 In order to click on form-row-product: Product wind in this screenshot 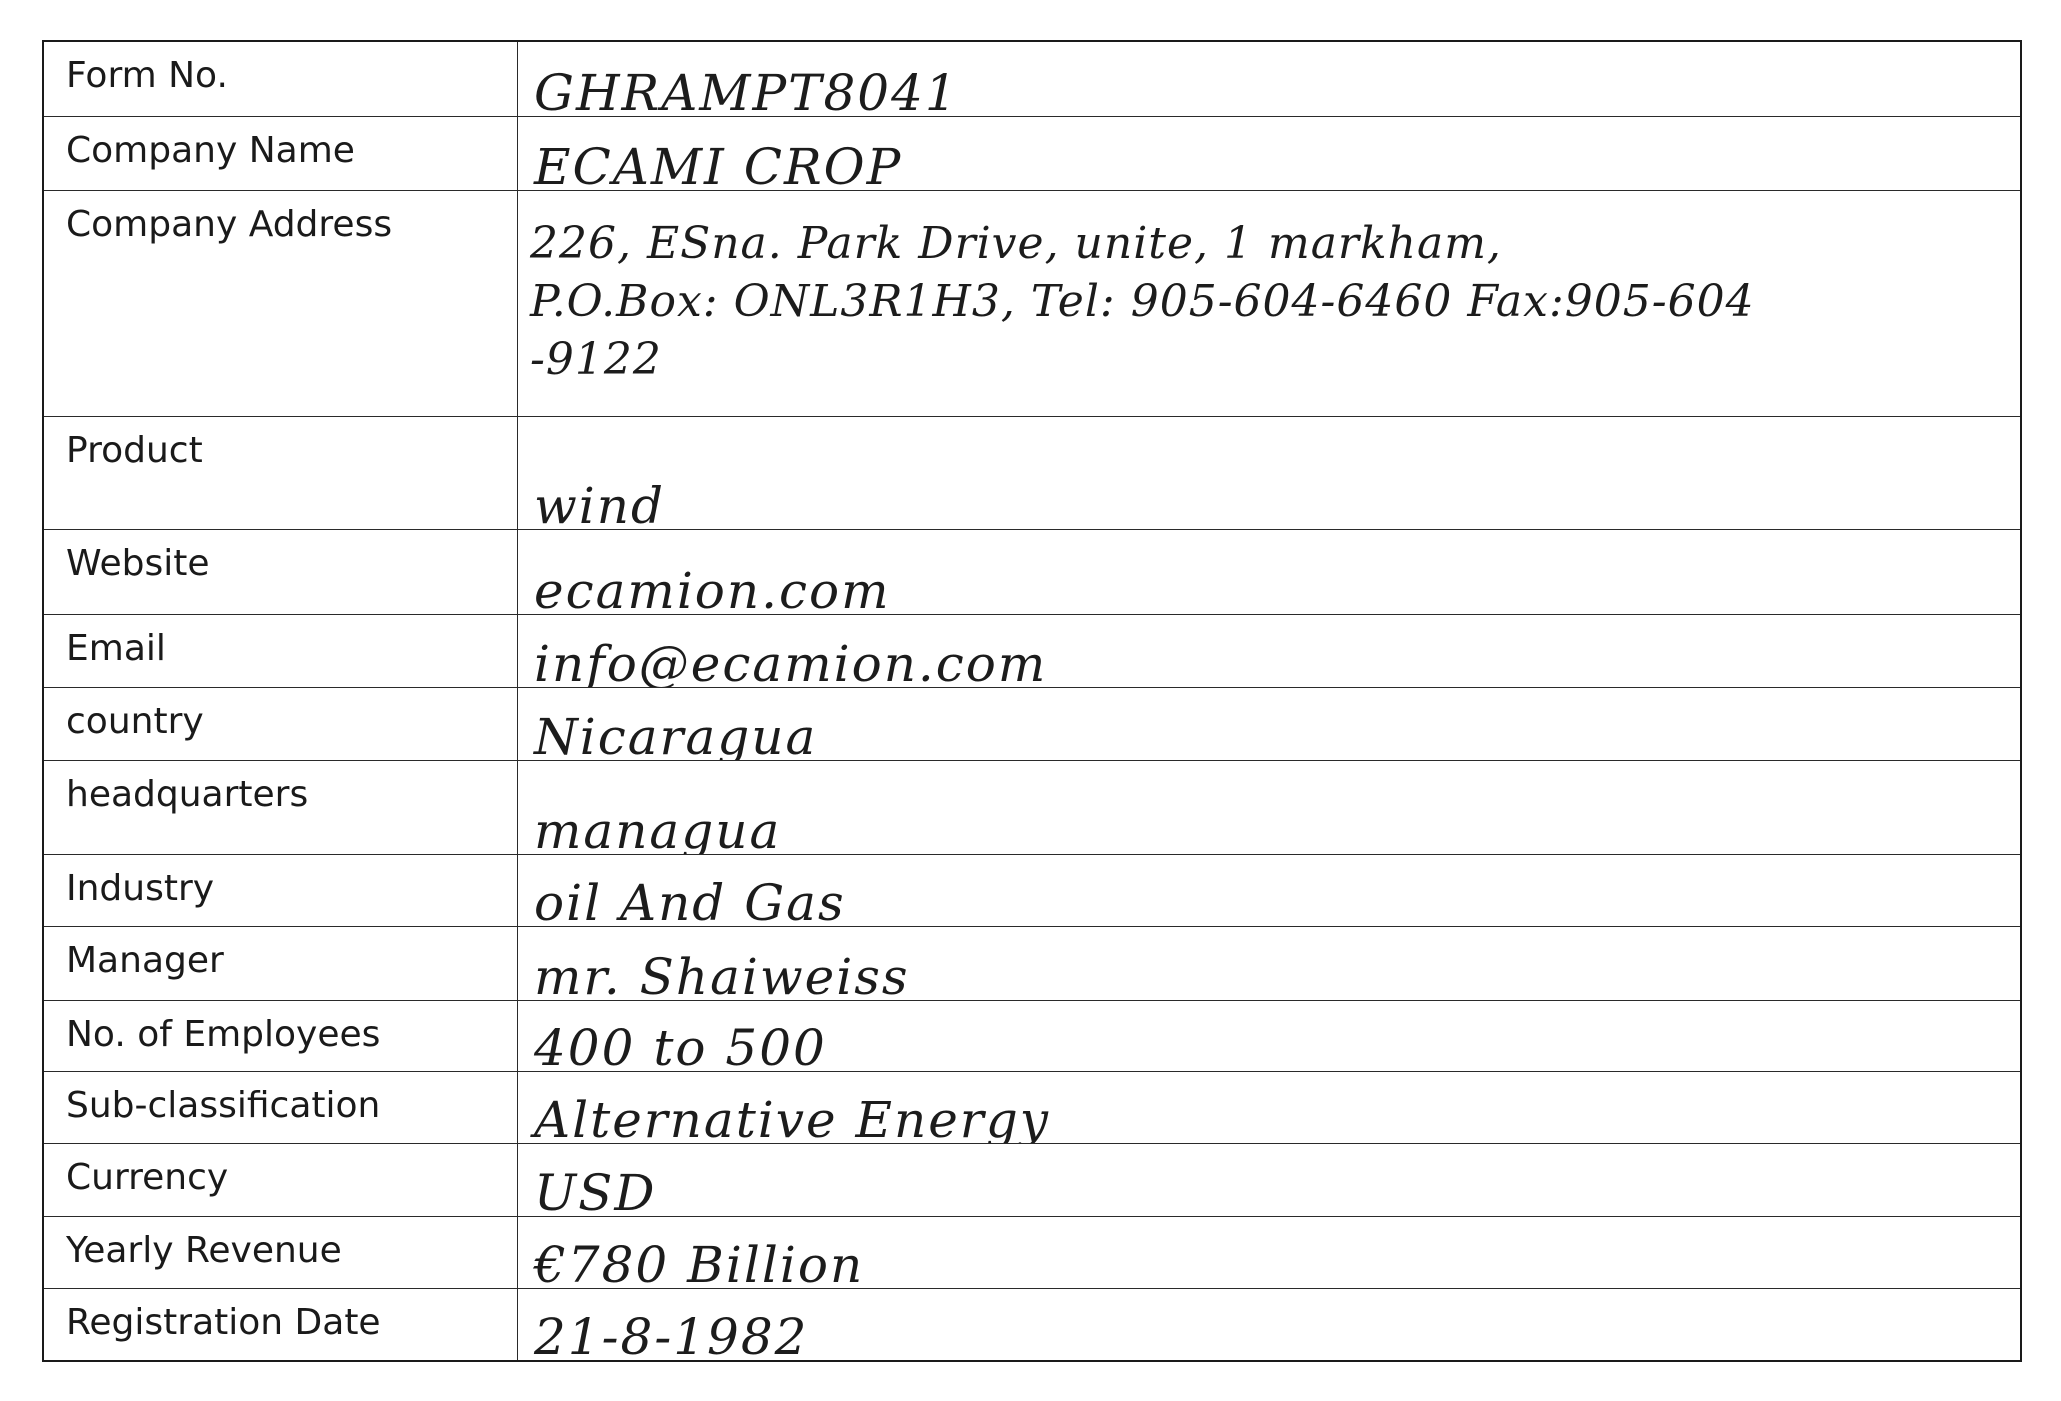, I will do `click(1032, 472)`.